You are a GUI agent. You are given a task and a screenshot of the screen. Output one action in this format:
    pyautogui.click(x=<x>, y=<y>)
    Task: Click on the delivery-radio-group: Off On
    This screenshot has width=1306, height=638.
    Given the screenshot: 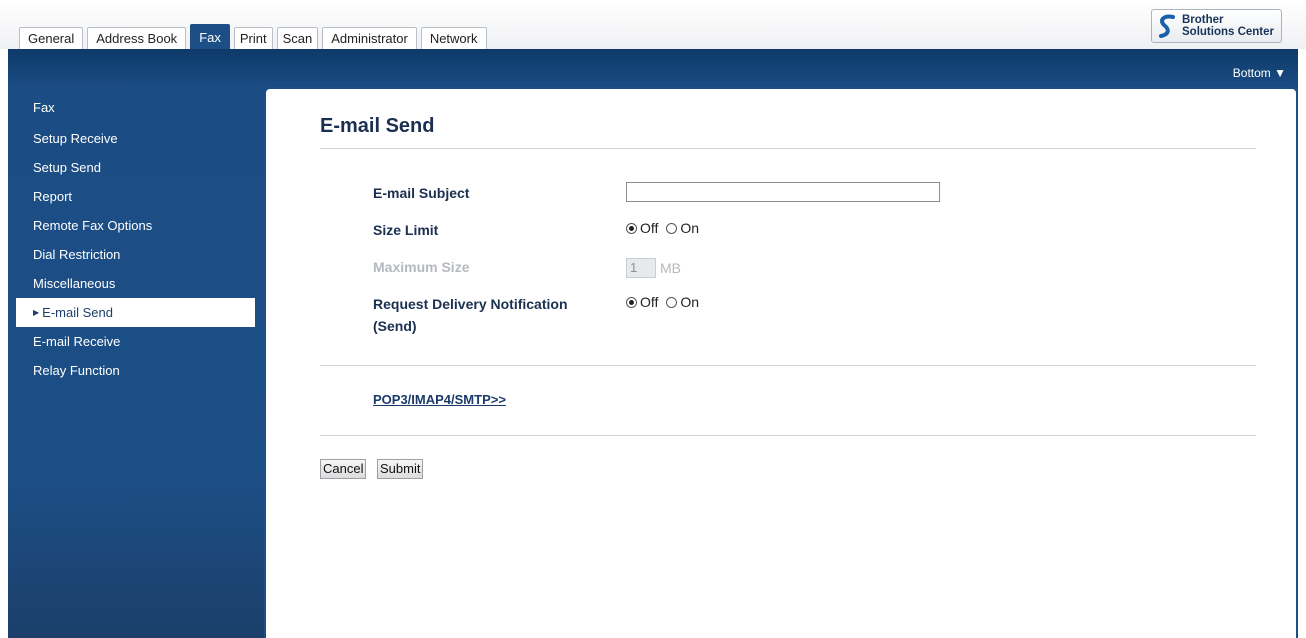 What is the action you would take?
    pyautogui.click(x=666, y=302)
    